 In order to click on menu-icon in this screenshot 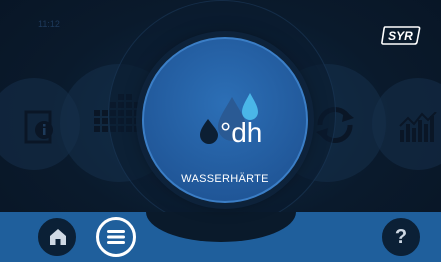, I will do `click(116, 237)`.